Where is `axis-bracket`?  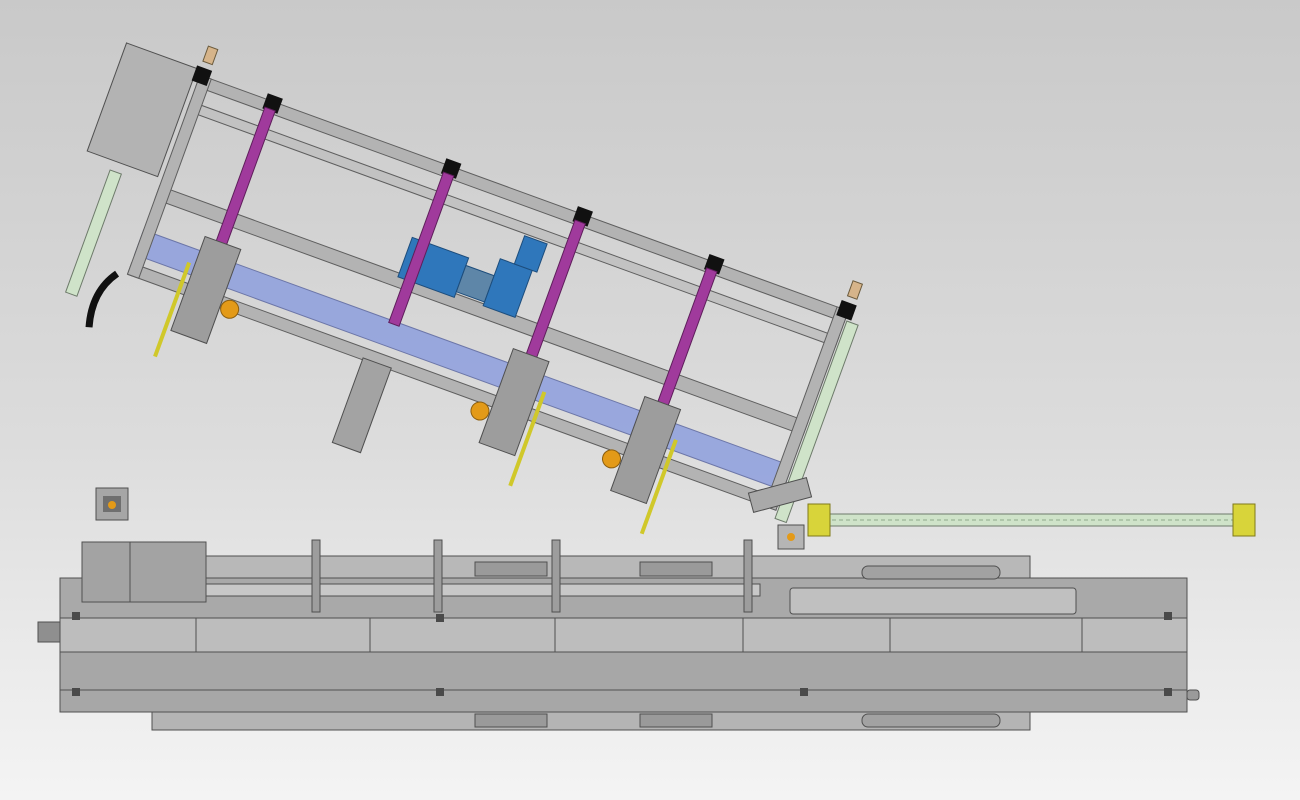 axis-bracket is located at coordinates (361, 405).